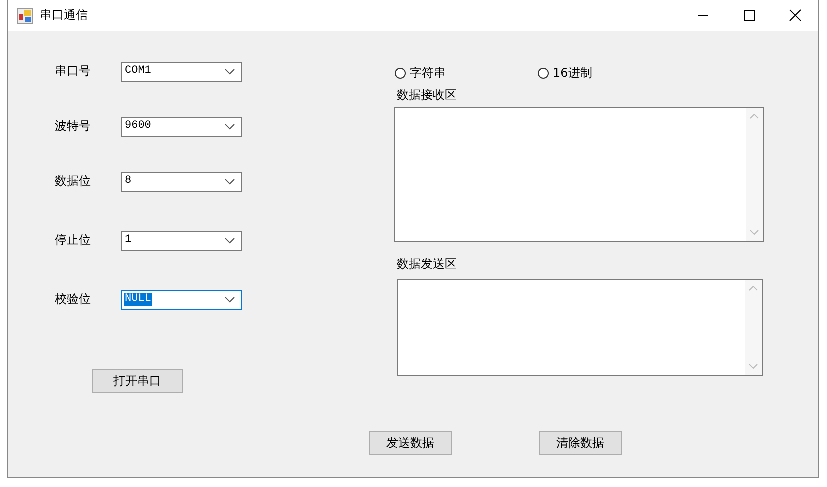  Describe the element at coordinates (580, 443) in the screenshot. I see `action-button: 清除数据` at that location.